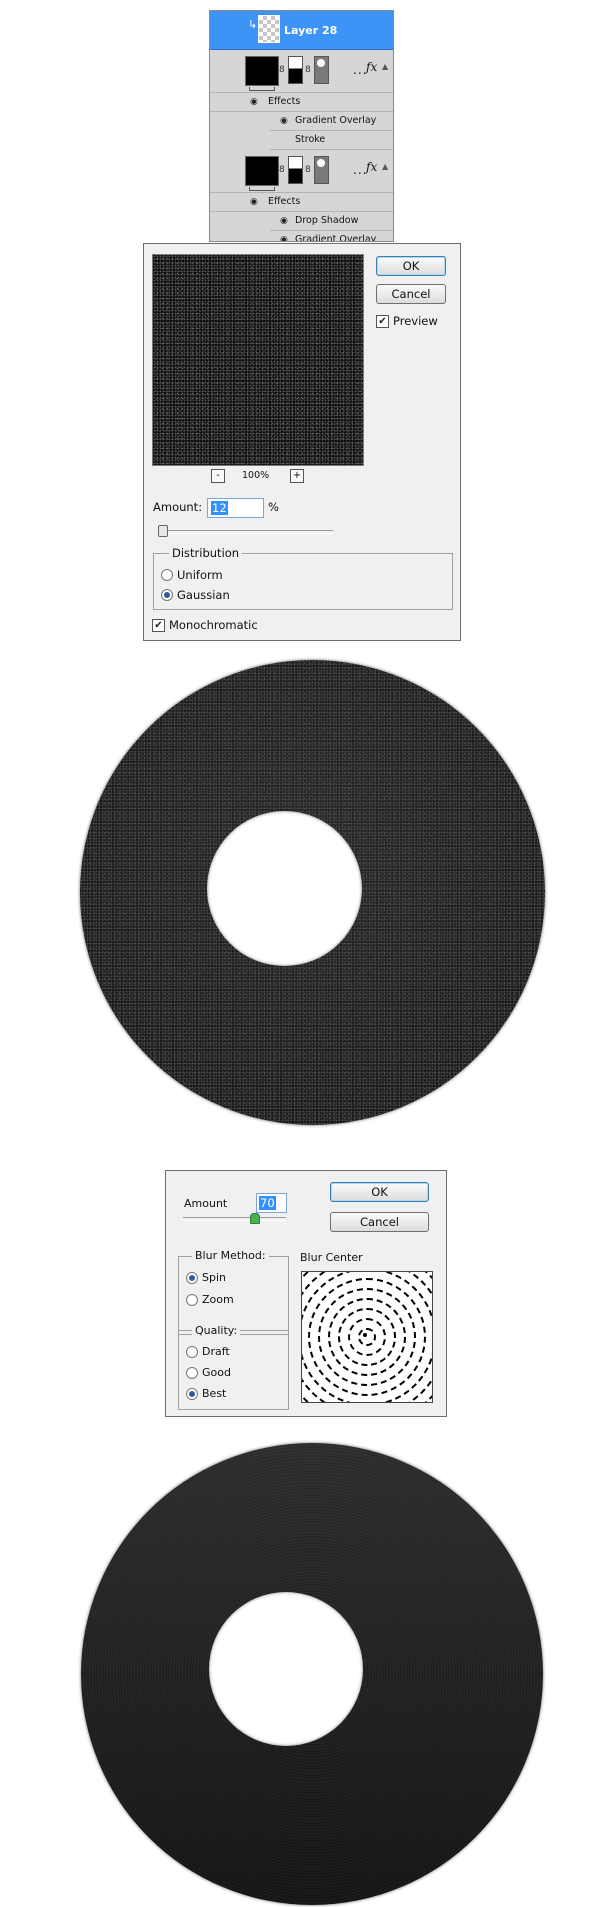  What do you see at coordinates (310, 30) in the screenshot?
I see `layer-name: Layer 28` at bounding box center [310, 30].